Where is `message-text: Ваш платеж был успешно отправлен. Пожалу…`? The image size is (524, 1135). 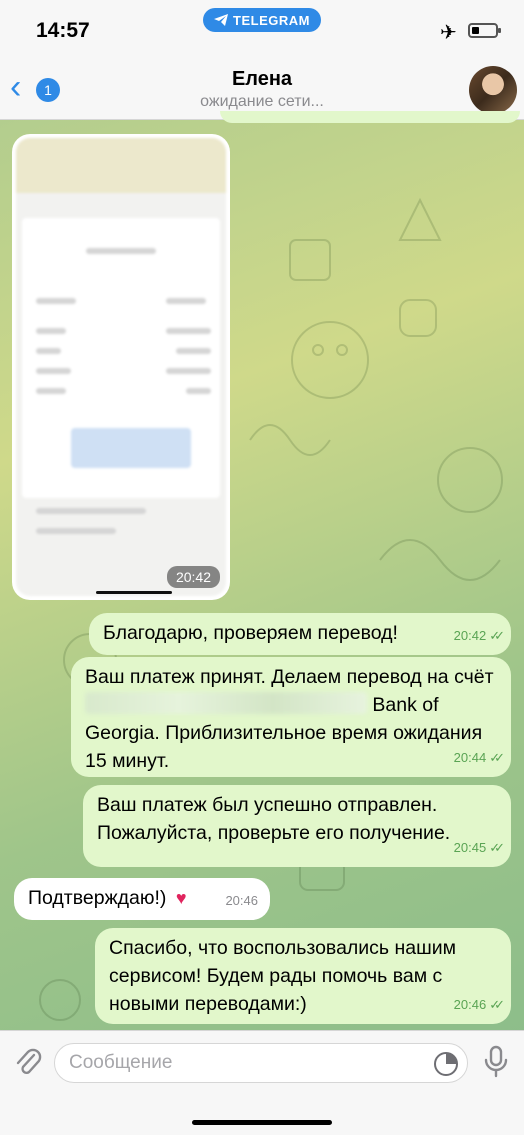 message-text: Ваш платеж был успешно отправлен. Пожалу… is located at coordinates (274, 819).